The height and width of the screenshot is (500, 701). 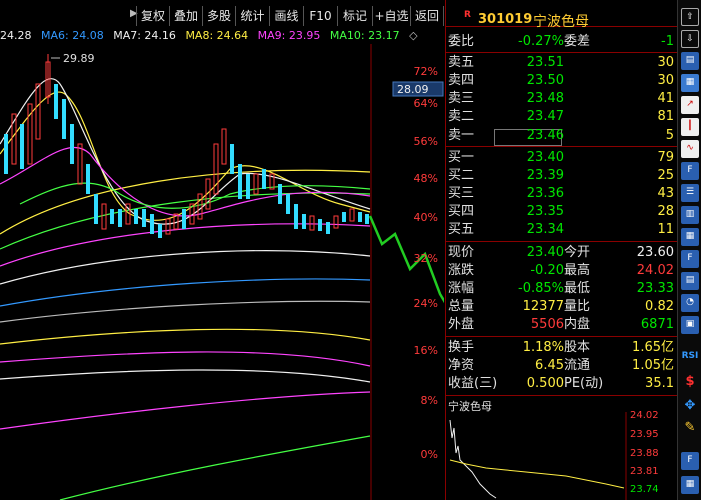 What do you see at coordinates (185, 16) in the screenshot?
I see `overlay-button: 叠加` at bounding box center [185, 16].